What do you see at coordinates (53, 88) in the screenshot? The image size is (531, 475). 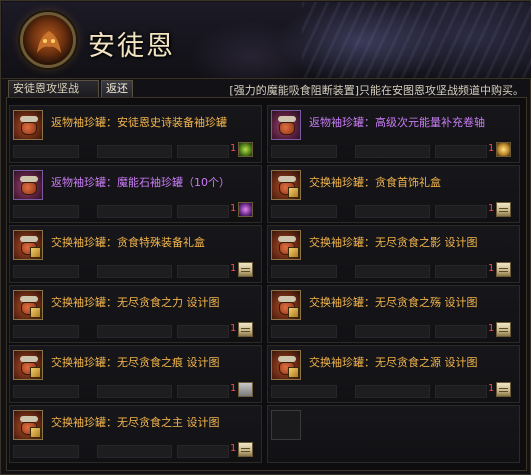 I see `tab-anton-raid: 安徒恩攻坚战` at bounding box center [53, 88].